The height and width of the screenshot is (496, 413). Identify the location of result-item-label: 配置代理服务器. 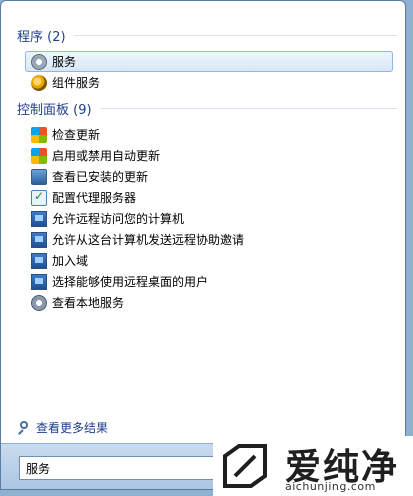
(94, 198).